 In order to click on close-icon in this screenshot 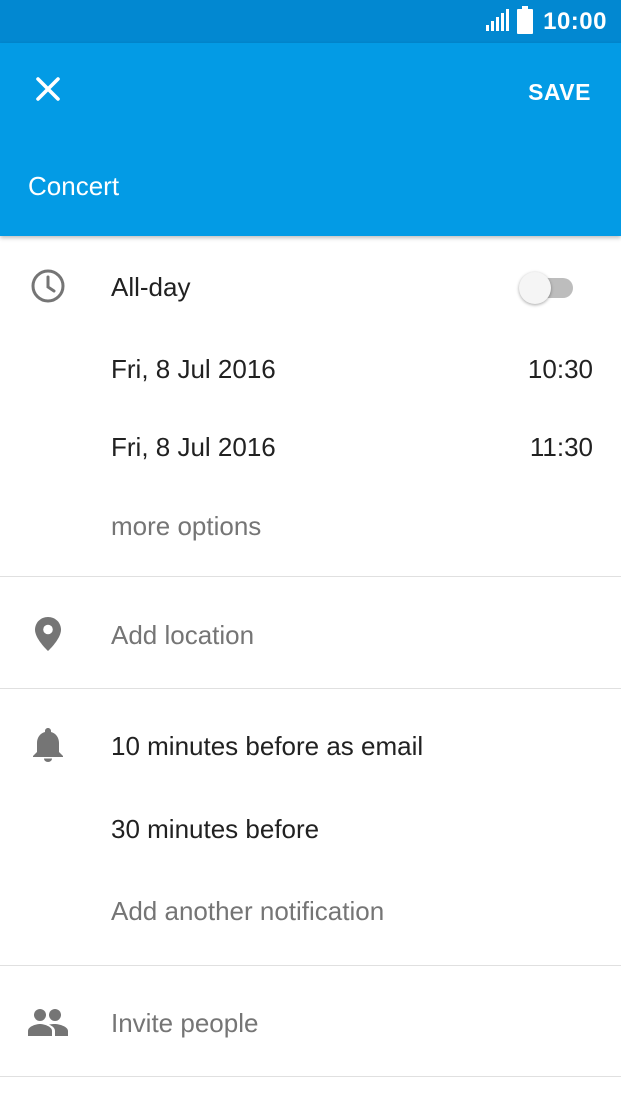, I will do `click(48, 91)`.